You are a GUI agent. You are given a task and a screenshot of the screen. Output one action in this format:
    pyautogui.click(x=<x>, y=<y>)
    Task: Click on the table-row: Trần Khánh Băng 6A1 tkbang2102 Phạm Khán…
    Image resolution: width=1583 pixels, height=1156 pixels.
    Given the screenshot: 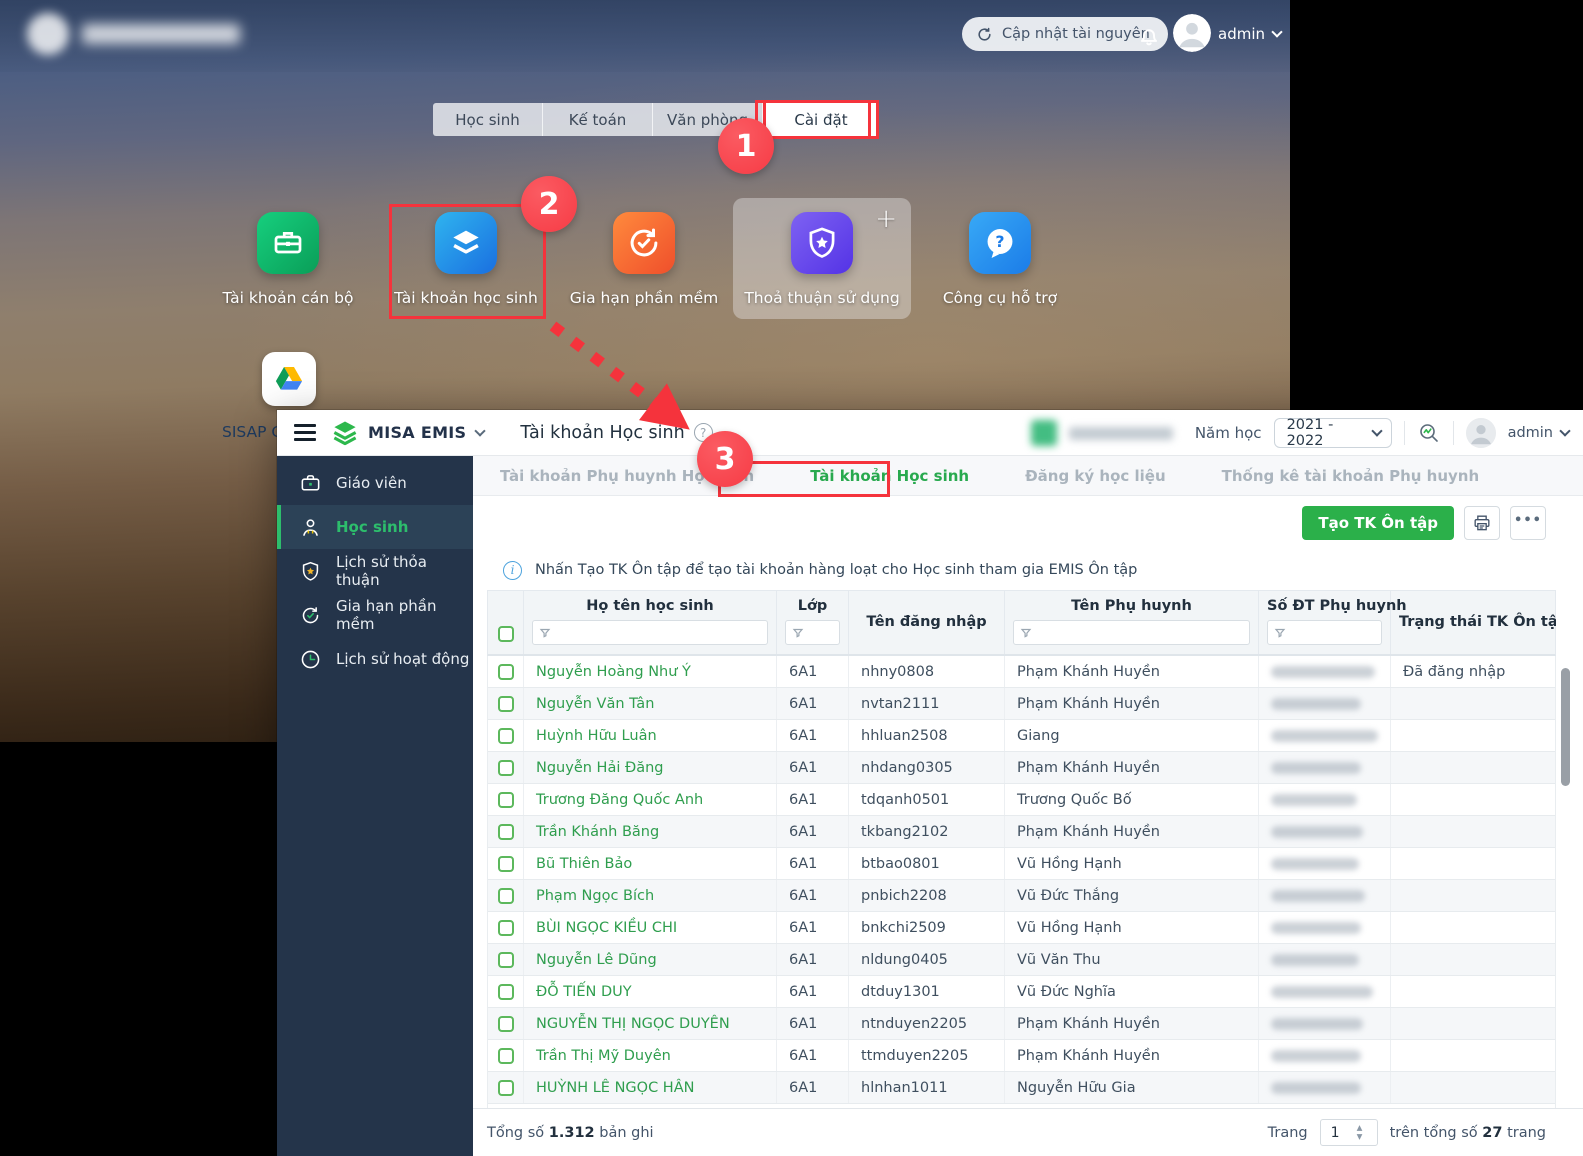 What is the action you would take?
    pyautogui.click(x=1021, y=832)
    